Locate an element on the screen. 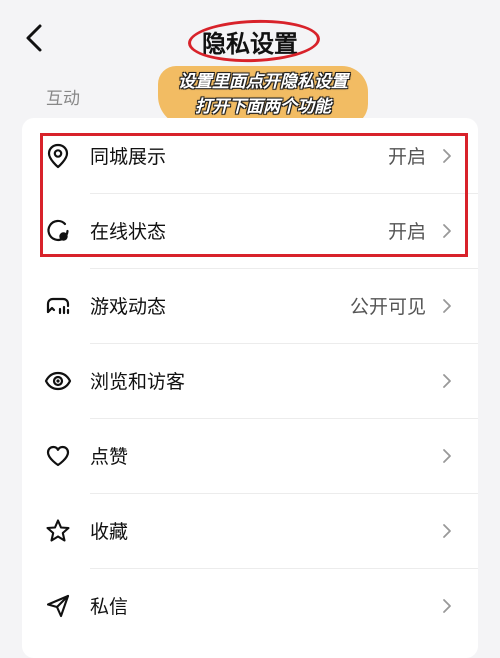 This screenshot has height=658, width=500. setting-label: 收藏 is located at coordinates (109, 532).